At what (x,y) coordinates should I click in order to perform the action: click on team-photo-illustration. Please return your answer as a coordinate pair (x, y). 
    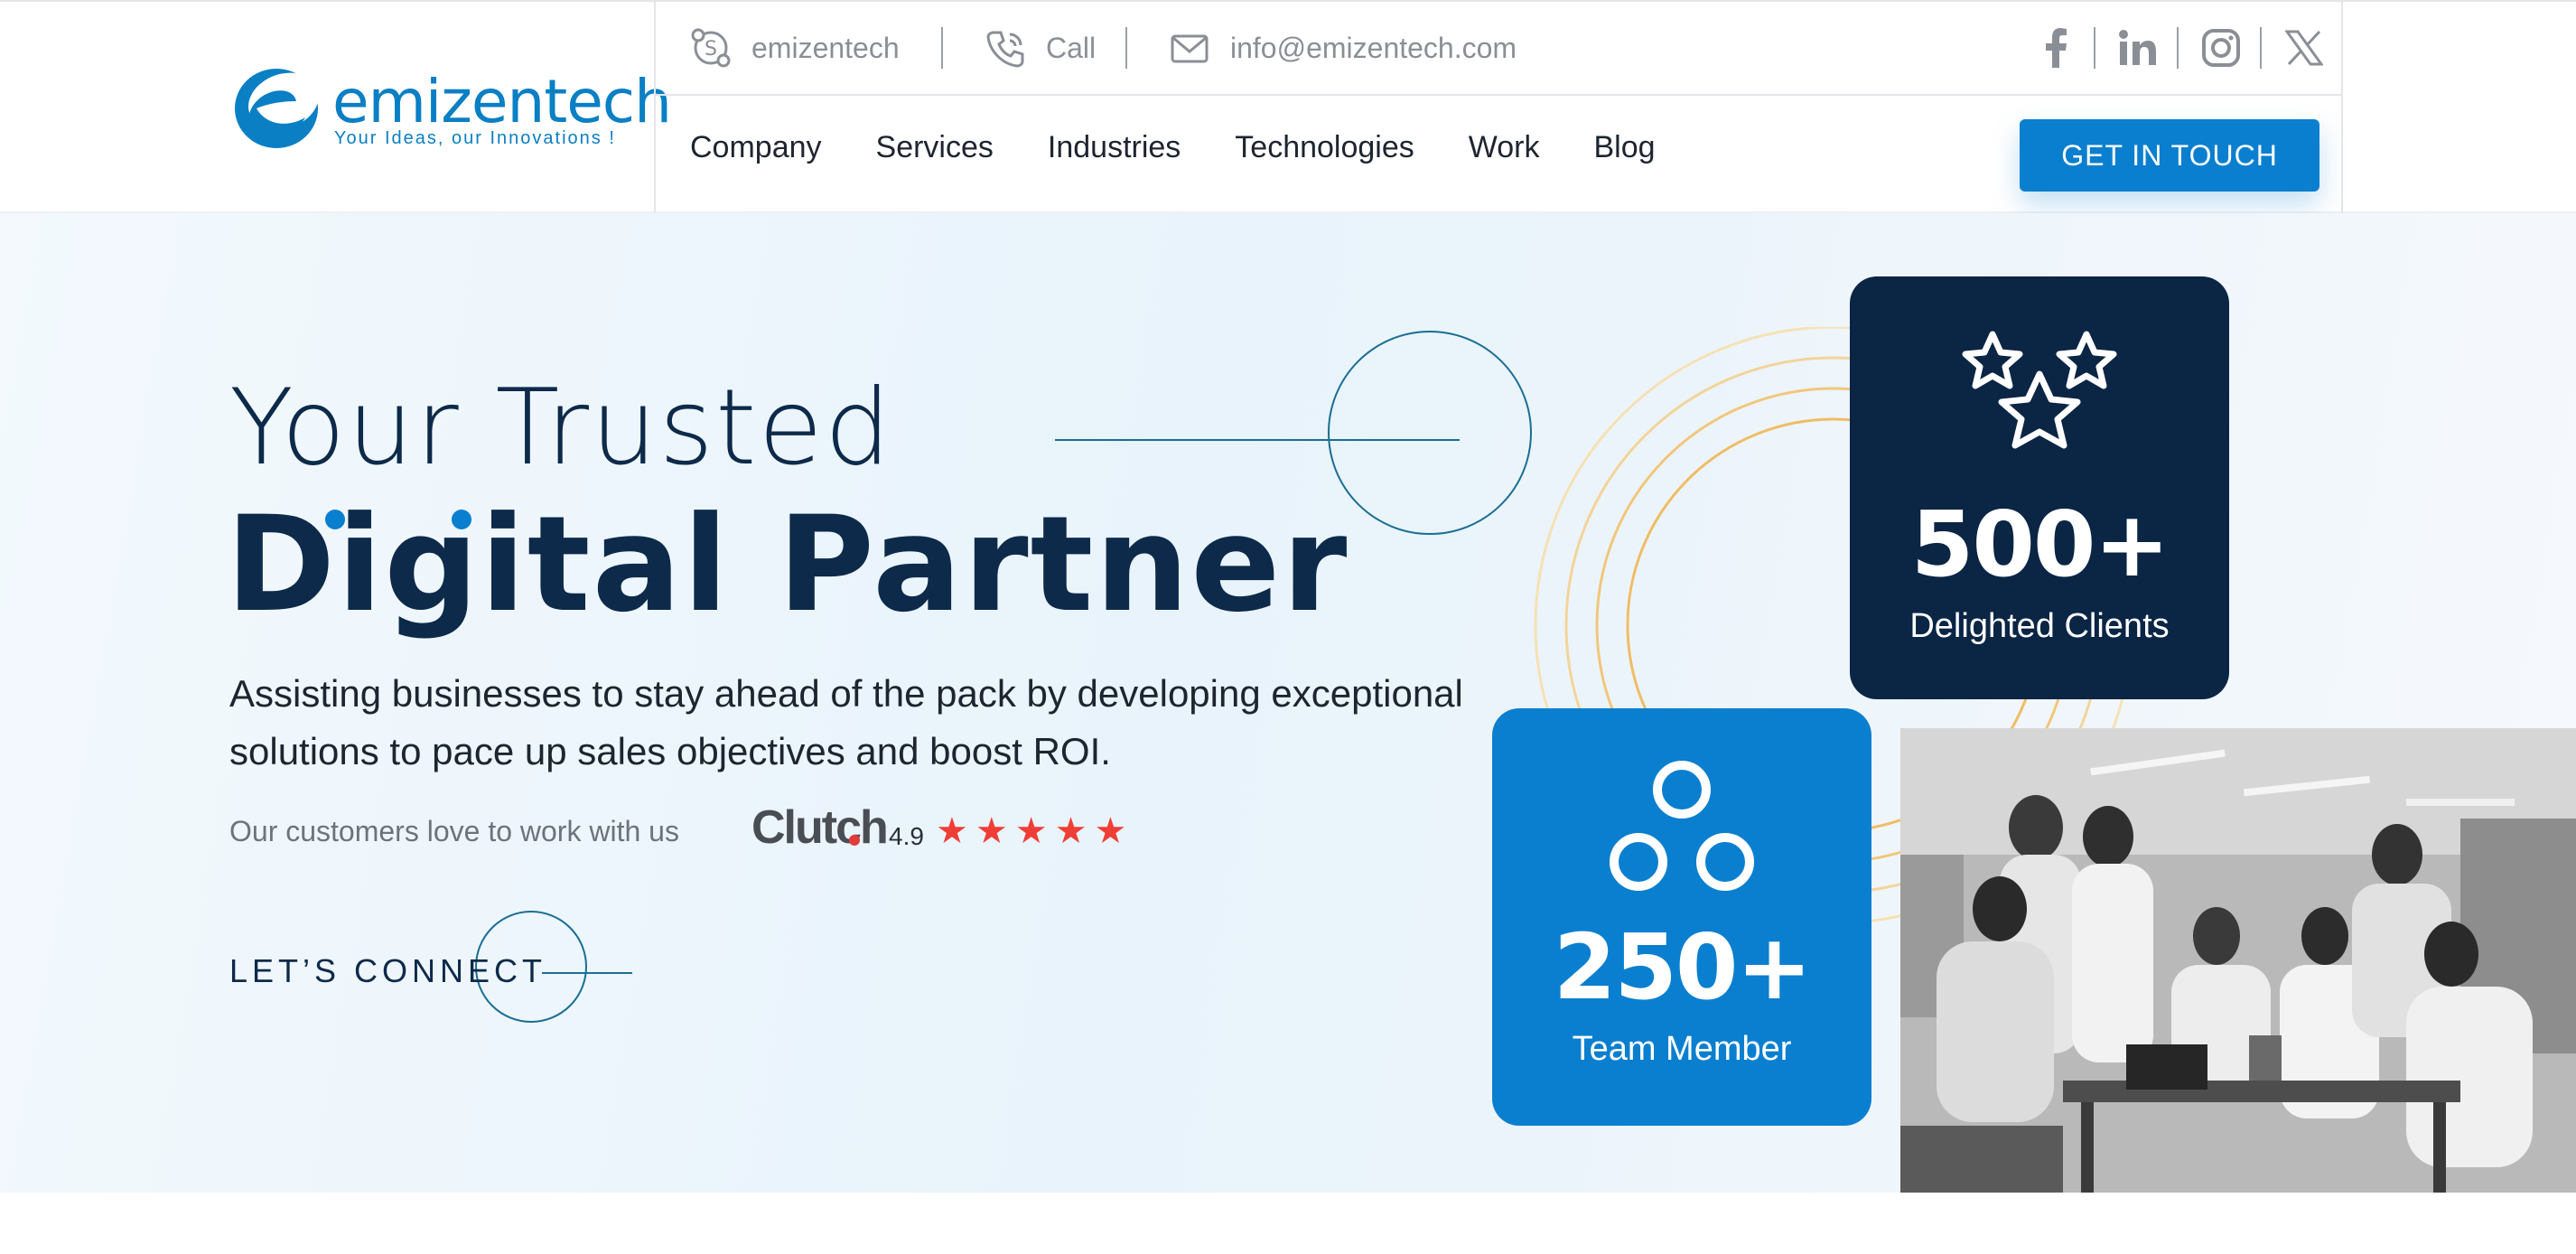
    Looking at the image, I should click on (2238, 960).